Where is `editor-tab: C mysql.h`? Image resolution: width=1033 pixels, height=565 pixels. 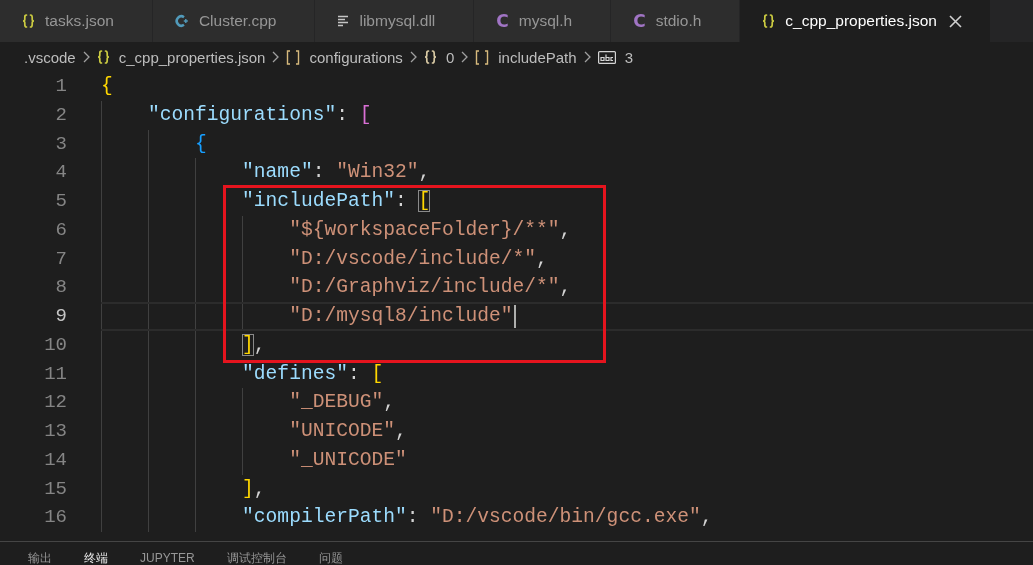 editor-tab: C mysql.h is located at coordinates (543, 21).